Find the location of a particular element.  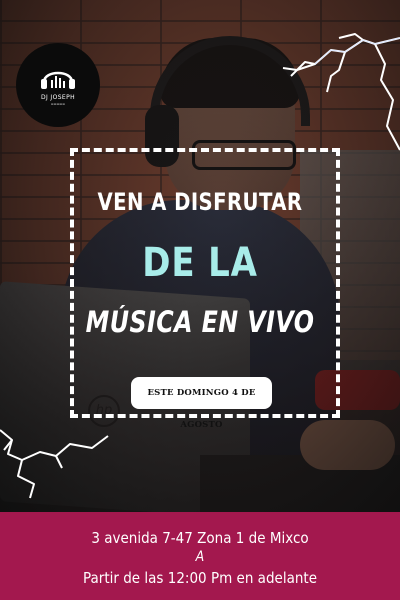

event-time: Partir de las 12:00 Pm en adelante is located at coordinates (200, 578).